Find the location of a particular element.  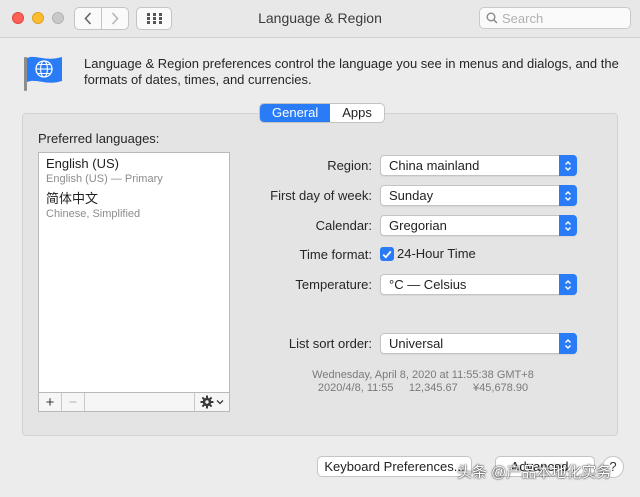

region-label: Region: is located at coordinates (349, 165).